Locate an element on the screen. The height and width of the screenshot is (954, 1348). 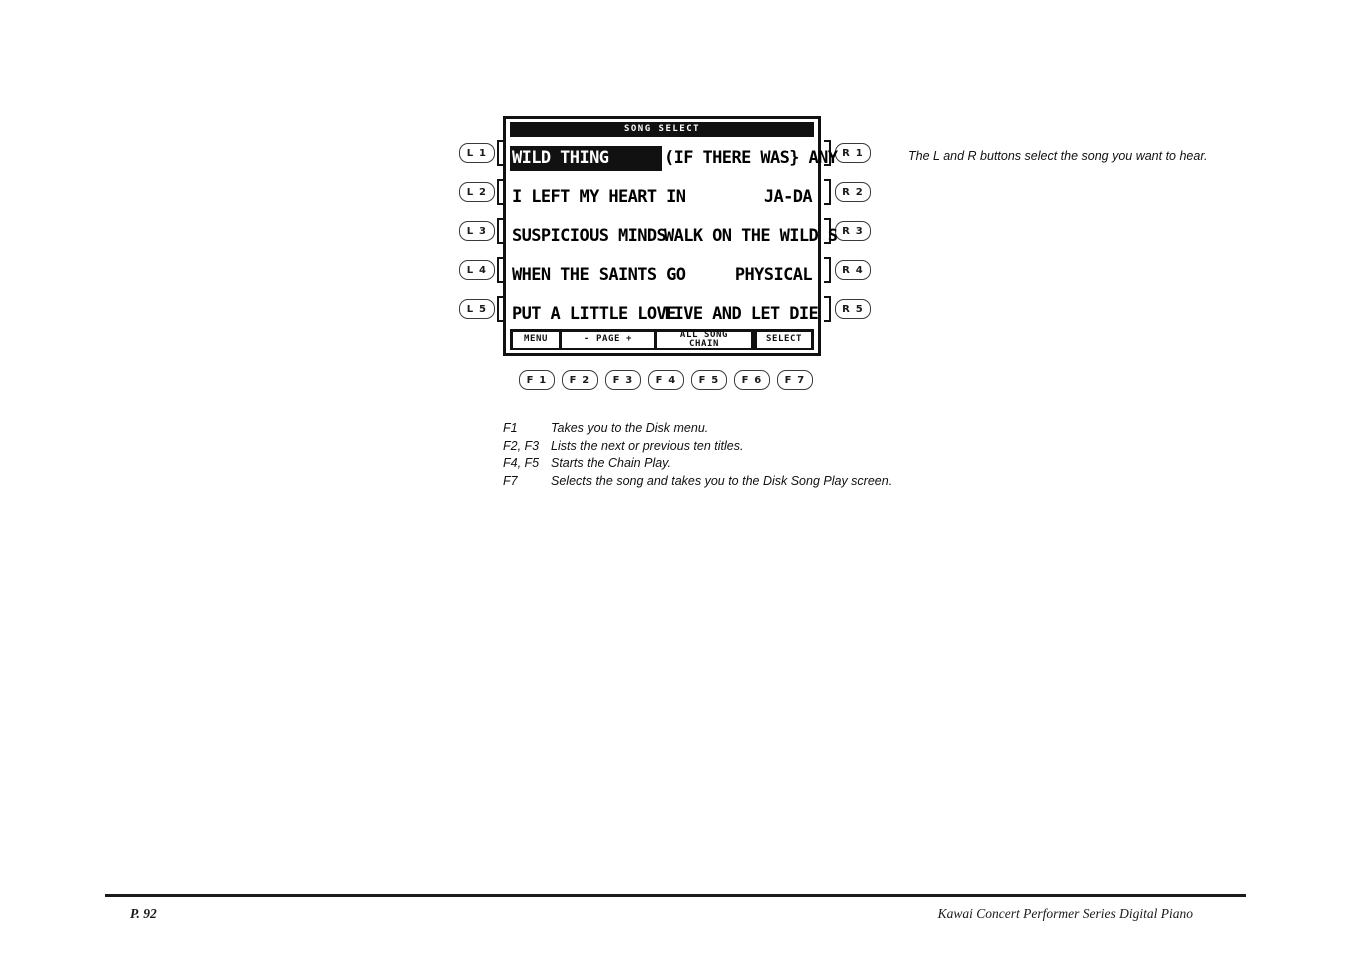
legend-row: F4, F5 Starts the Chain Play. is located at coordinates (697, 464).